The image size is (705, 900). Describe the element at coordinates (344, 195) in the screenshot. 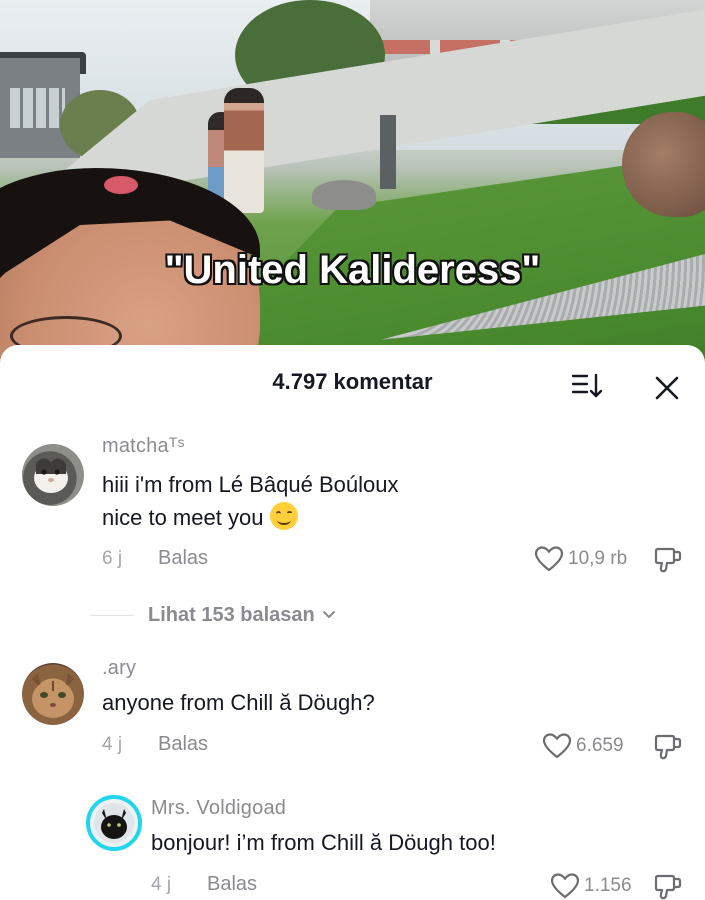

I see `small-rock` at that location.